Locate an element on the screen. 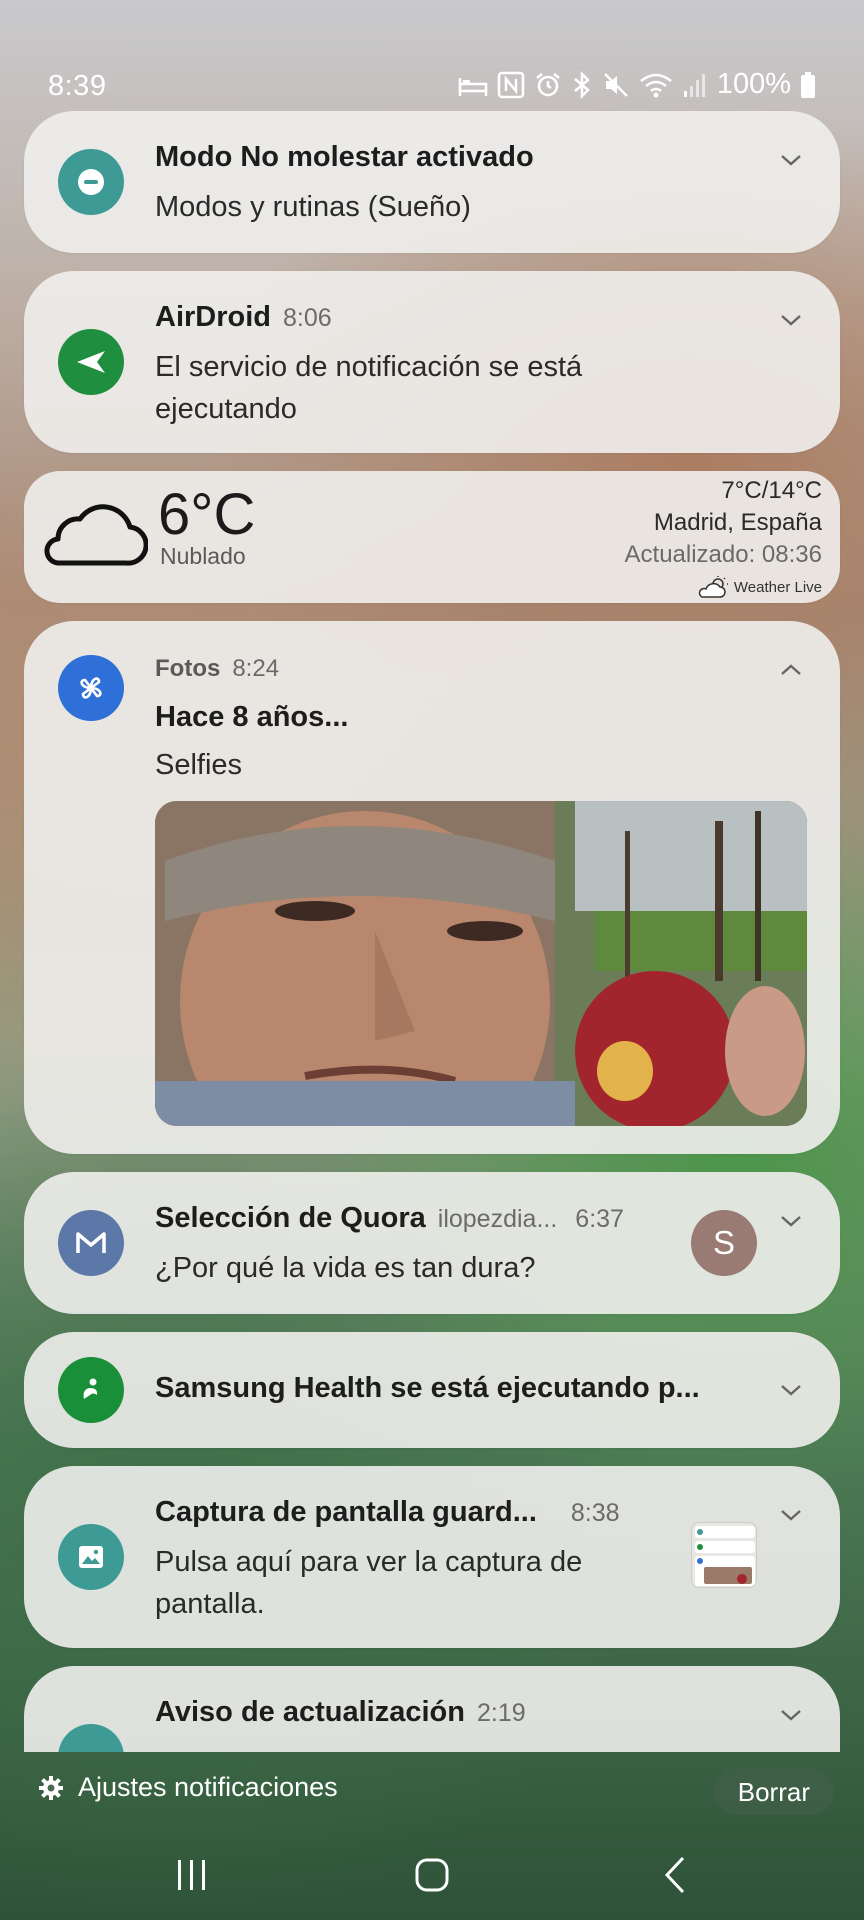 The width and height of the screenshot is (864, 1920). status-time: 8:39 is located at coordinates (77, 86).